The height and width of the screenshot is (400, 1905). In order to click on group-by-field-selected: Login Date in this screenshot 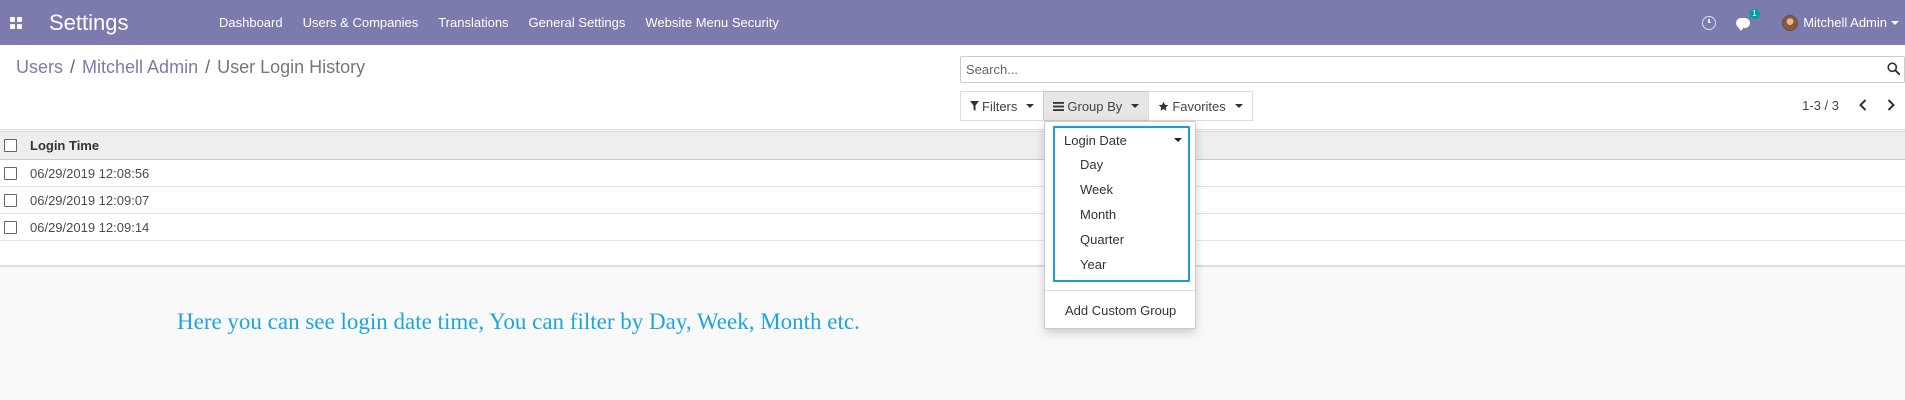, I will do `click(1121, 140)`.